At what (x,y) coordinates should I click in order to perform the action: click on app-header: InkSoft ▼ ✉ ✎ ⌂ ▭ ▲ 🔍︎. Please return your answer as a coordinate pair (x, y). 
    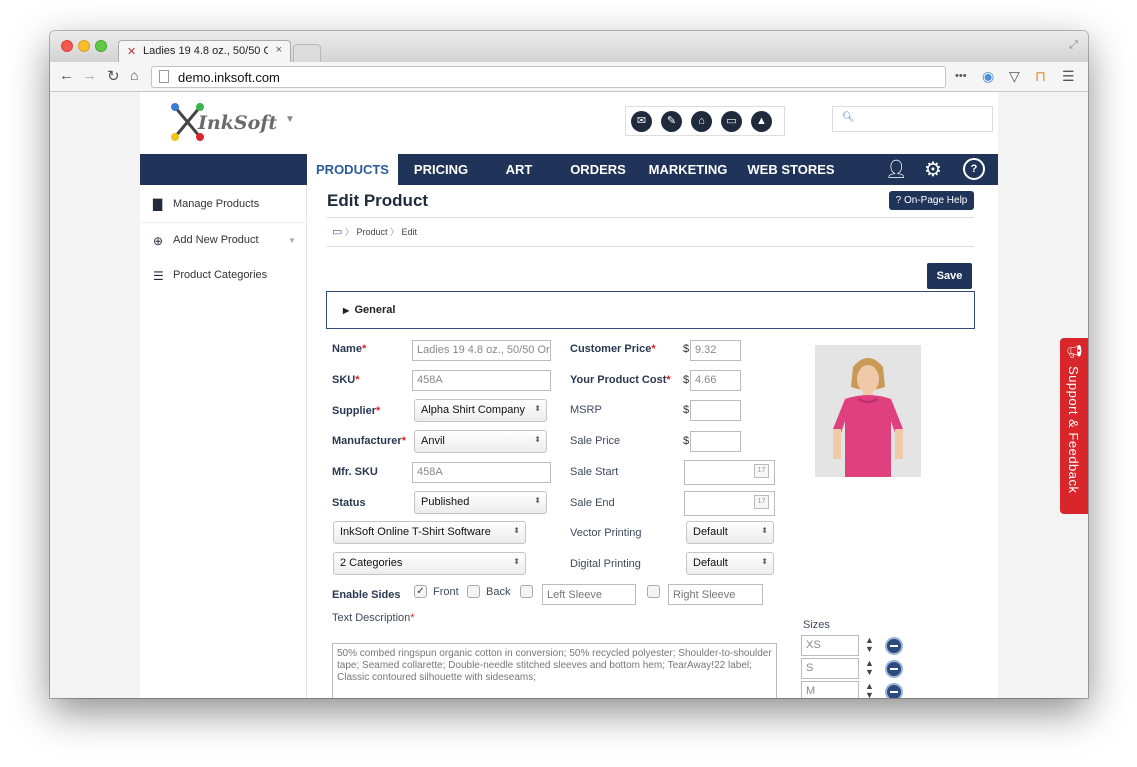
    Looking at the image, I should click on (569, 123).